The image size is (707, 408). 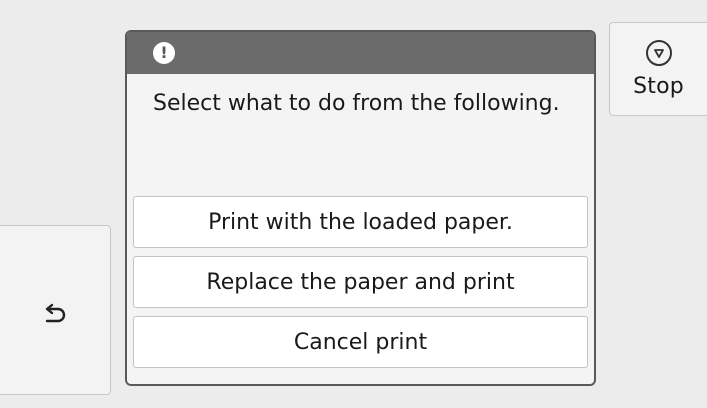 I want to click on stop-octagon-icon, so click(x=658, y=53).